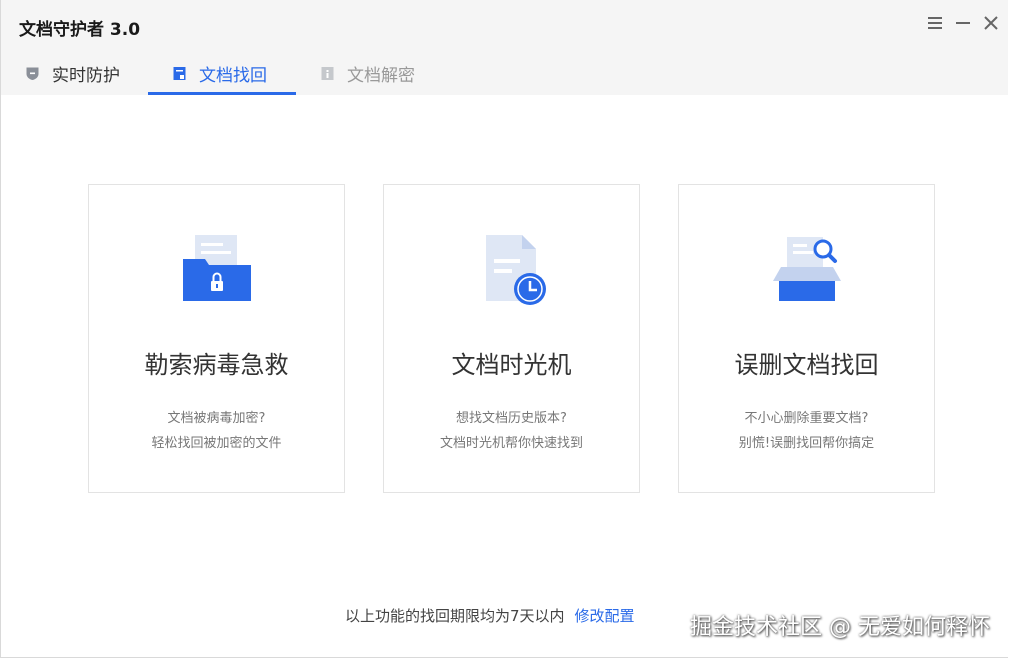 The image size is (1009, 659). I want to click on tab-realtime-protection: 实时防护, so click(74, 73).